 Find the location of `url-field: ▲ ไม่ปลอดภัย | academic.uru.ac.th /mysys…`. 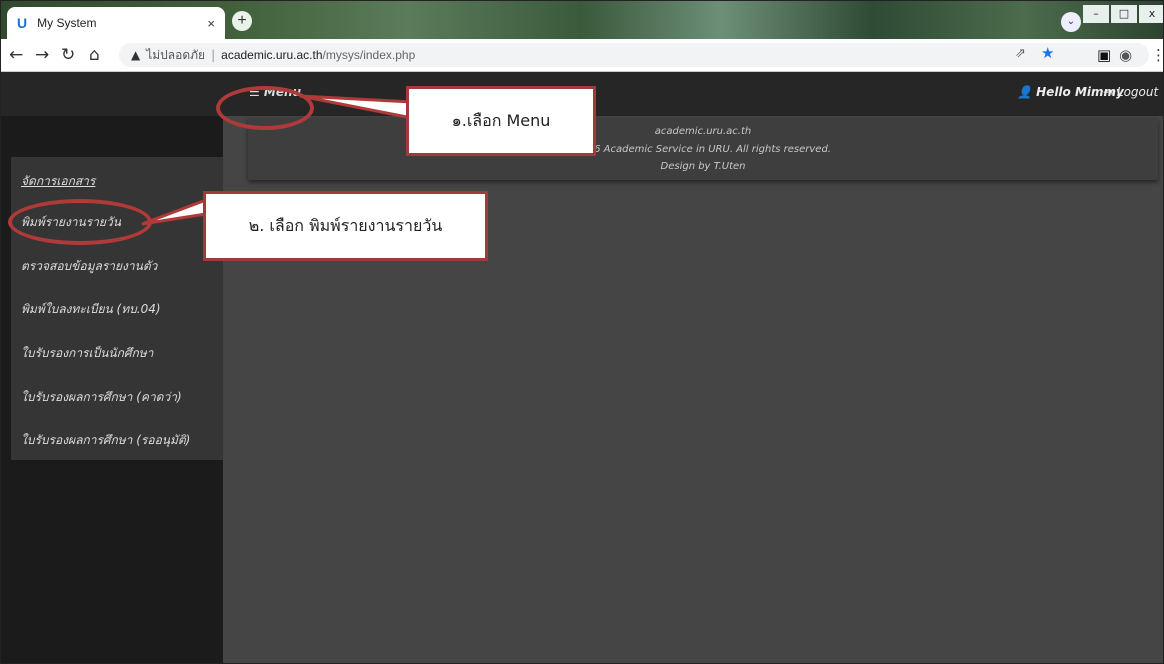

url-field: ▲ ไม่ปลอดภัย | academic.uru.ac.th /mysys… is located at coordinates (634, 55).